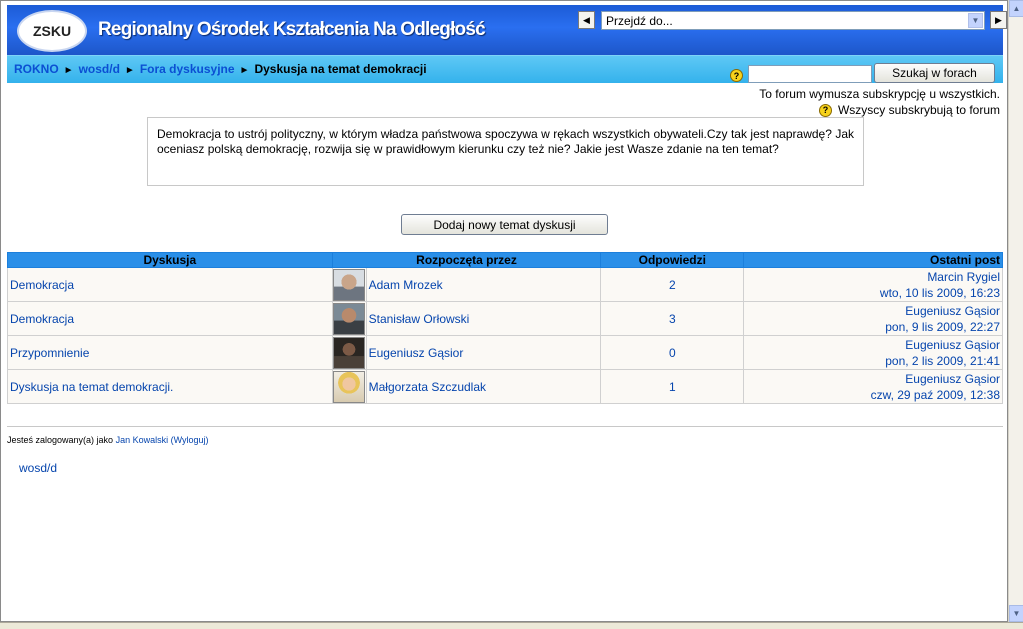  I want to click on search-input, so click(810, 74).